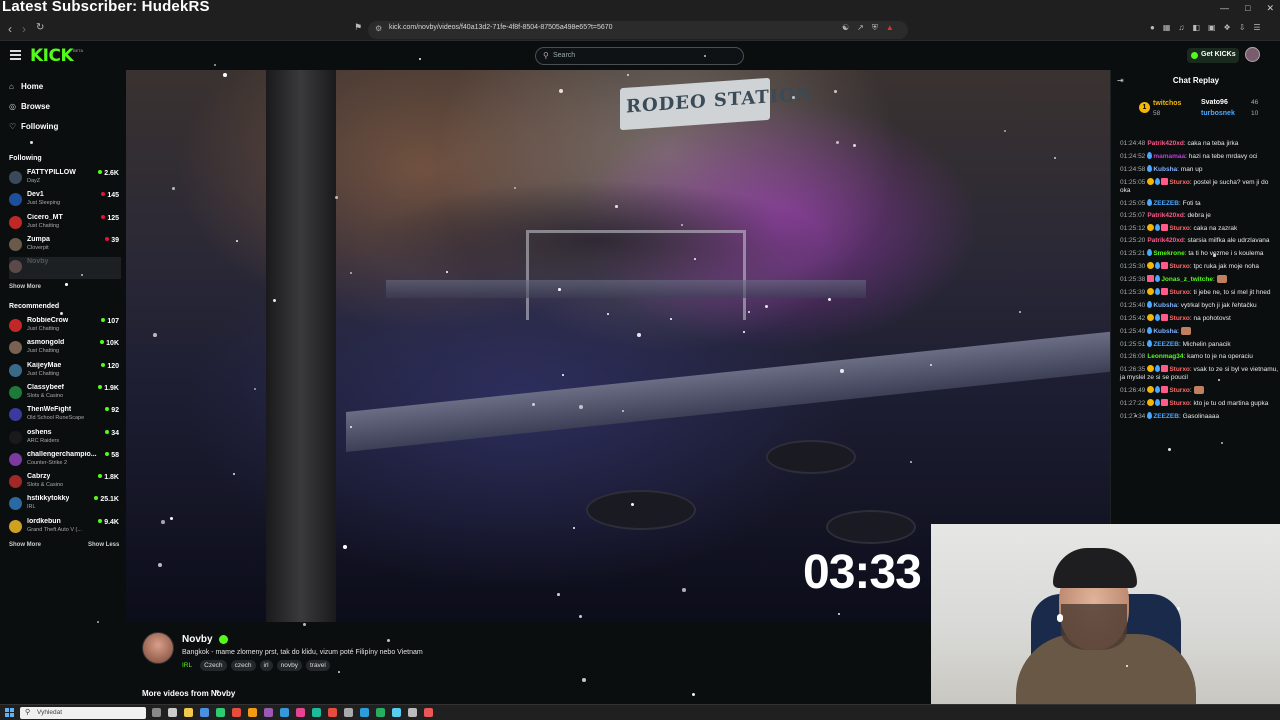 This screenshot has width=1280, height=720. I want to click on gifter-name: twitchos, so click(1167, 103).